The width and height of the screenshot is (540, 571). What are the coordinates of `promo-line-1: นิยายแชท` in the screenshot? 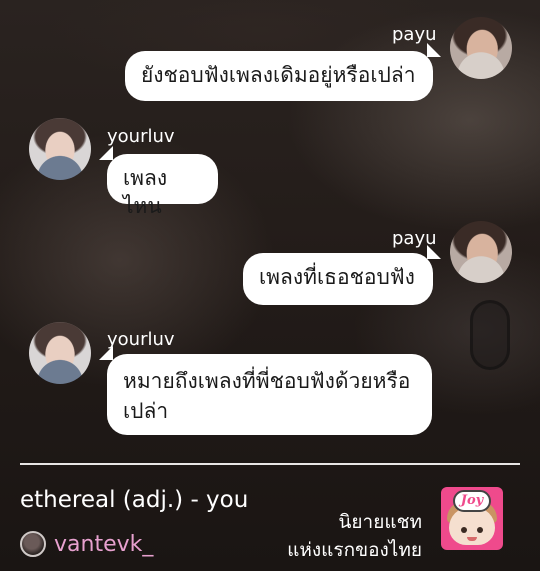 It's located at (380, 522).